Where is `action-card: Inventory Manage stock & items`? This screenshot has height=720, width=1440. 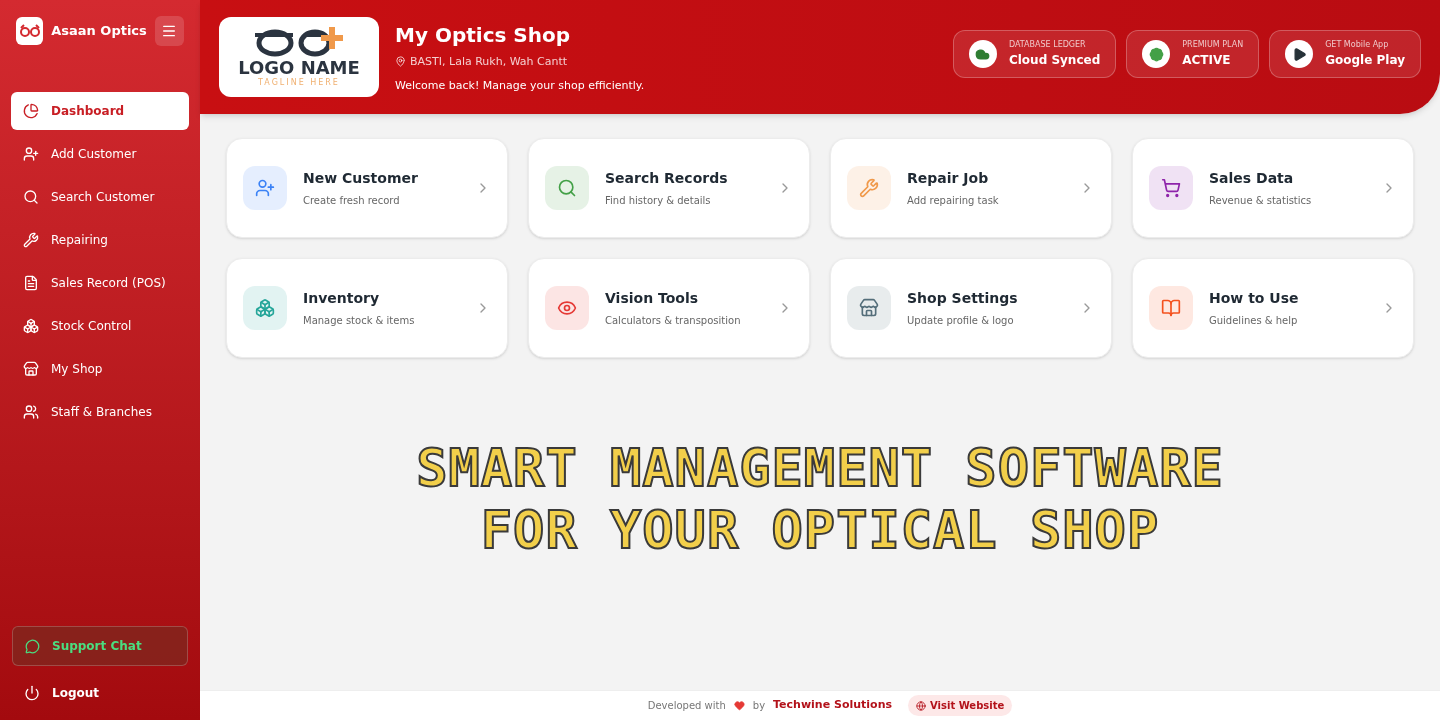 action-card: Inventory Manage stock & items is located at coordinates (367, 308).